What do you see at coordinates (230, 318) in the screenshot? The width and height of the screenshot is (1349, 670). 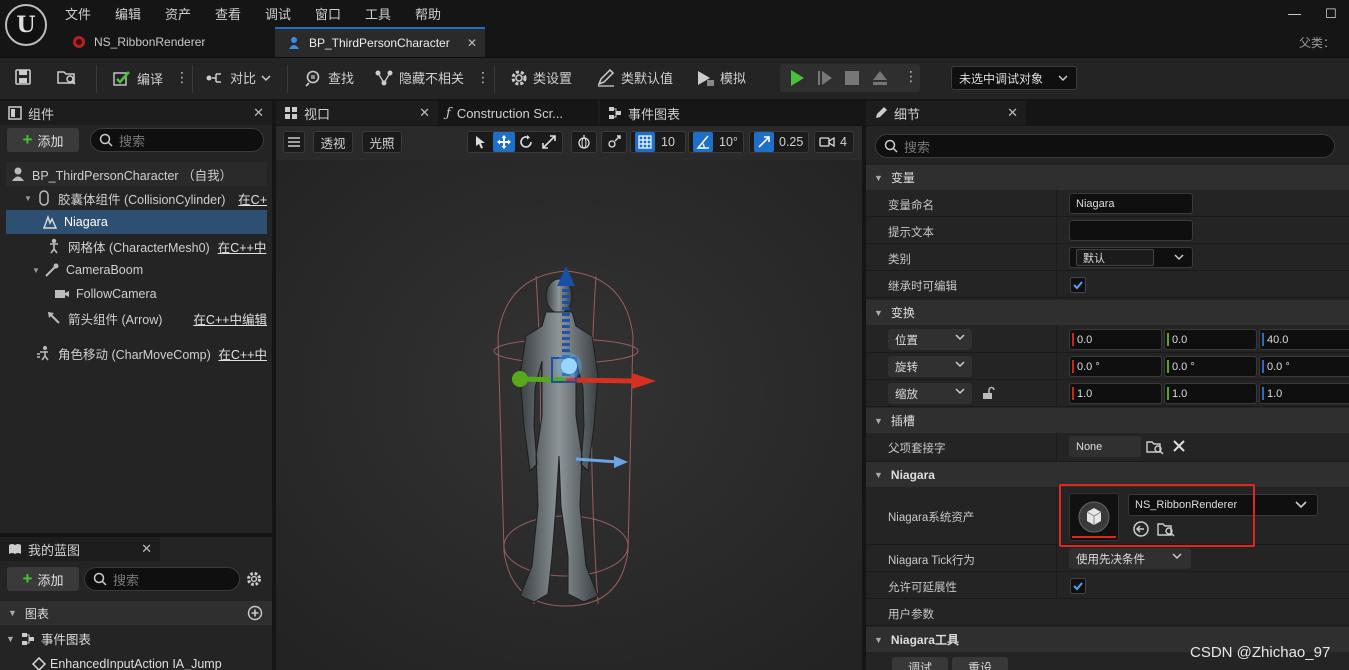 I see `edit-in-cpp-link: 在C++中编辑` at bounding box center [230, 318].